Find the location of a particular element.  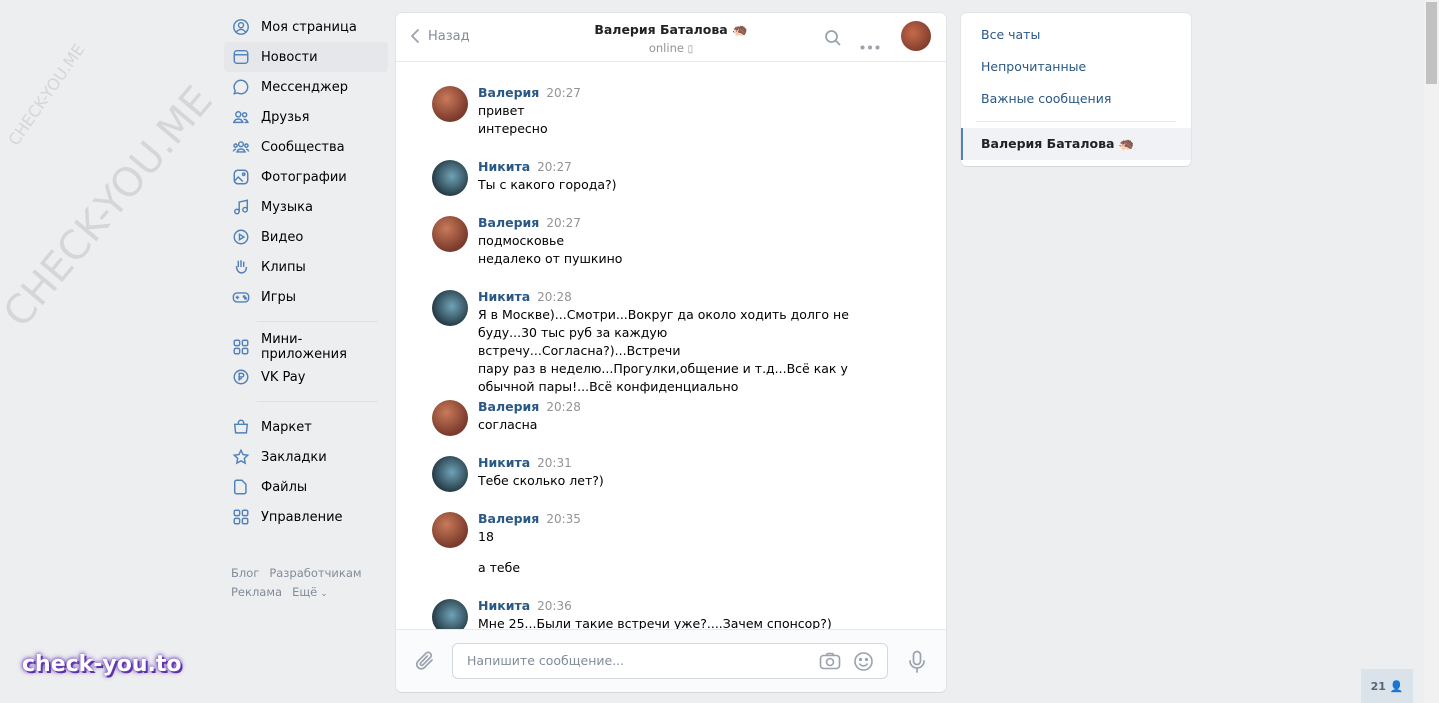

nav-item-label: Фотографии is located at coordinates (304, 177).